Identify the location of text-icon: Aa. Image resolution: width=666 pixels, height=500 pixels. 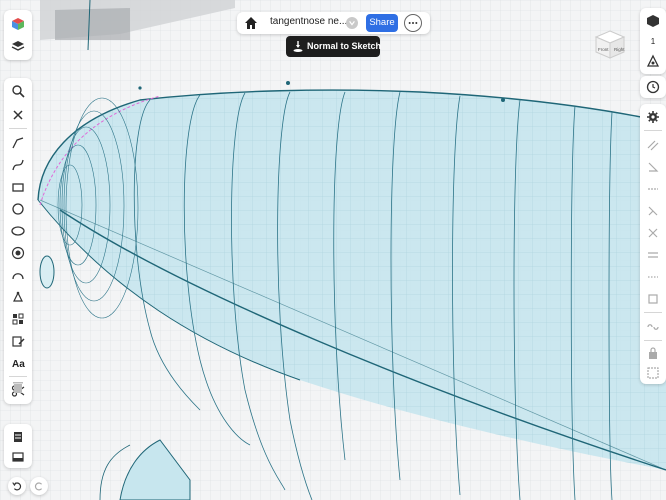
(18, 364).